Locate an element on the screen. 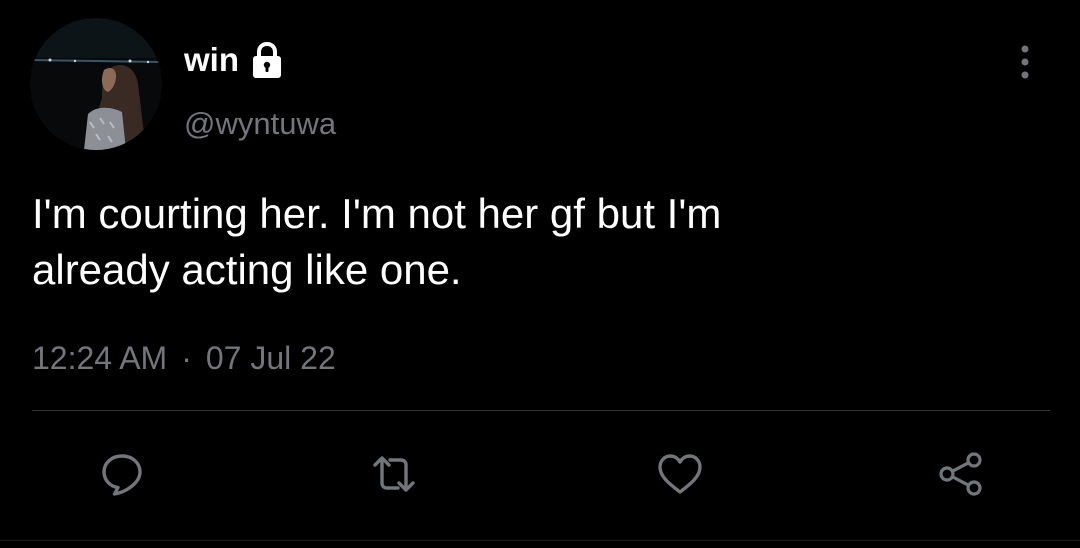 The height and width of the screenshot is (548, 1080). avatar-image is located at coordinates (96, 84).